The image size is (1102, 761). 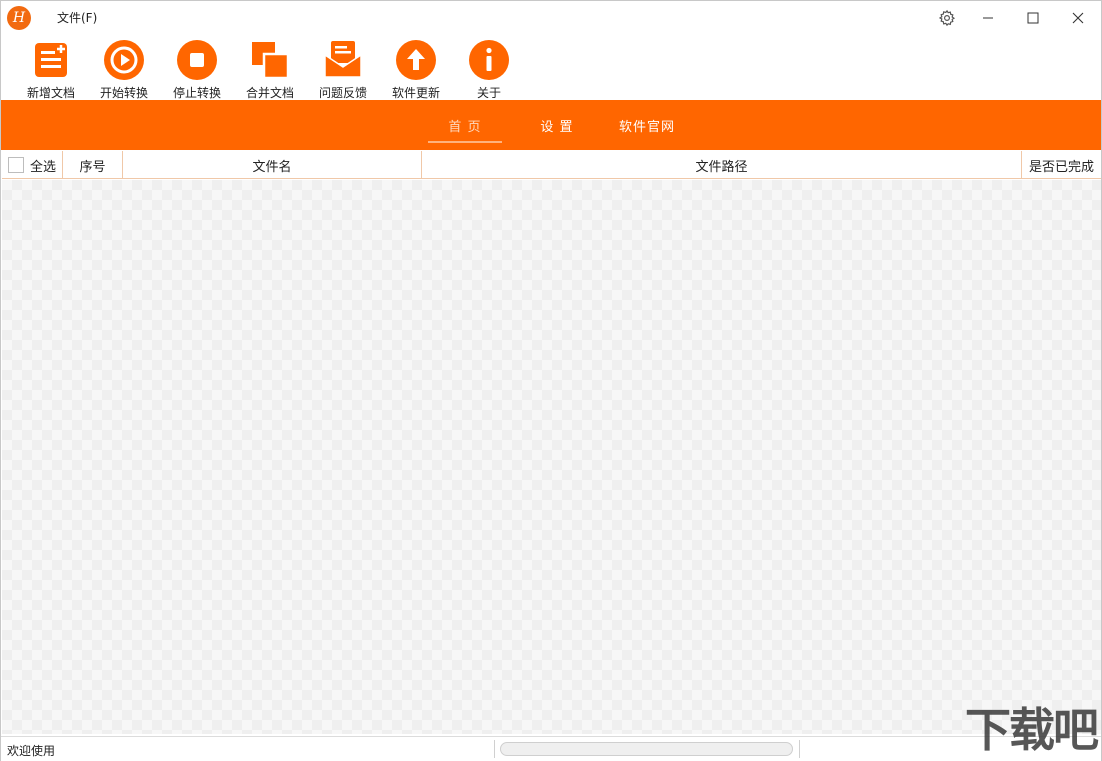 What do you see at coordinates (947, 18) in the screenshot?
I see `settings-gear-icon` at bounding box center [947, 18].